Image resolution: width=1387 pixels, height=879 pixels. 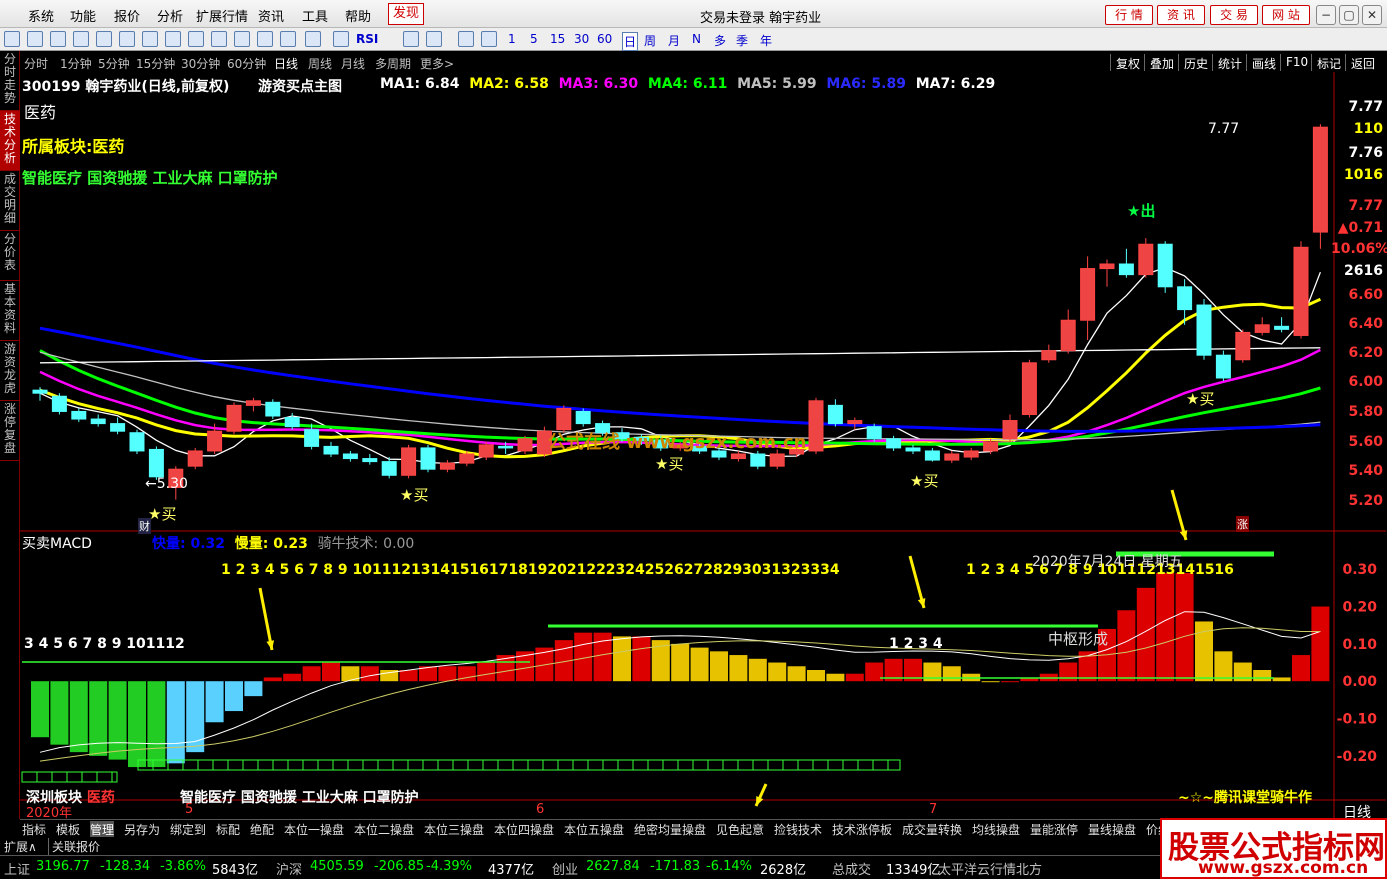 What do you see at coordinates (1161, 62) in the screenshot?
I see `overlay-button: 叠加` at bounding box center [1161, 62].